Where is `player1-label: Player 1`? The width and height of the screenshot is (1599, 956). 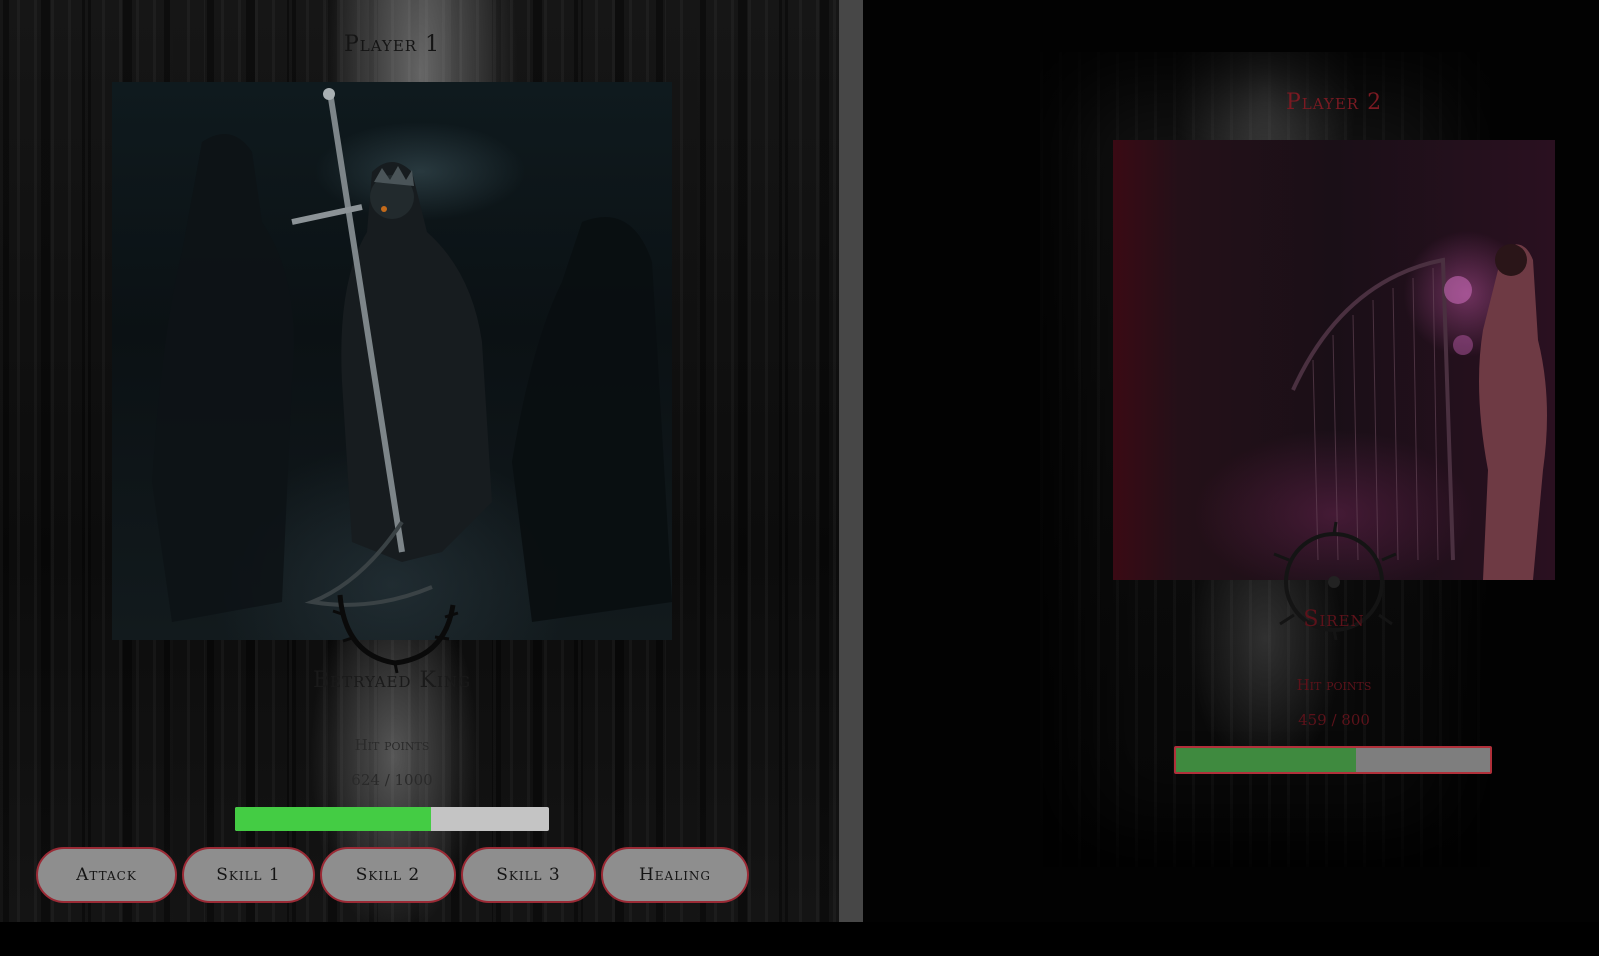 player1-label: Player 1 is located at coordinates (392, 44).